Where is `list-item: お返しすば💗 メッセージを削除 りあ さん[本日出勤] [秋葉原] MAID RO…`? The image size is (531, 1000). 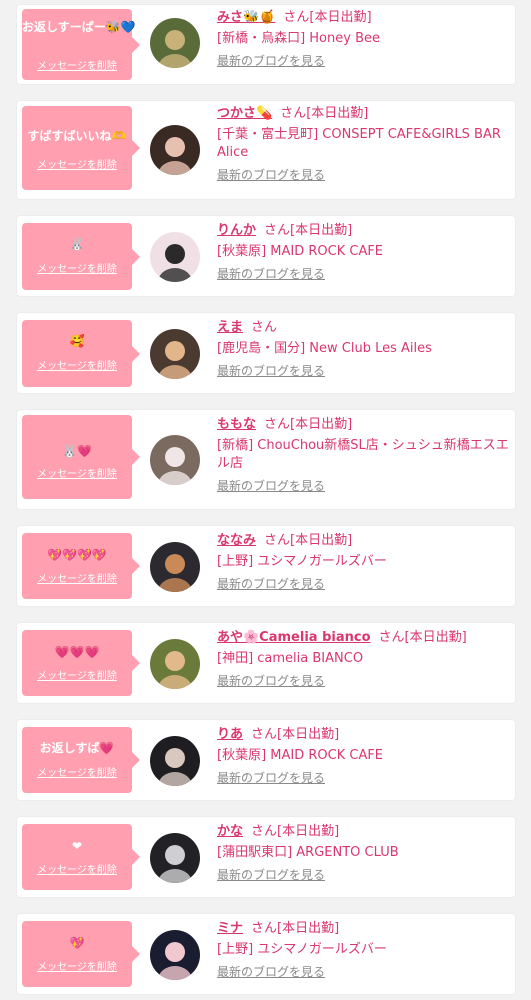 list-item: お返しすば💗 メッセージを削除 りあ さん[本日出勤] [秋葉原] MAID RO… is located at coordinates (266, 760).